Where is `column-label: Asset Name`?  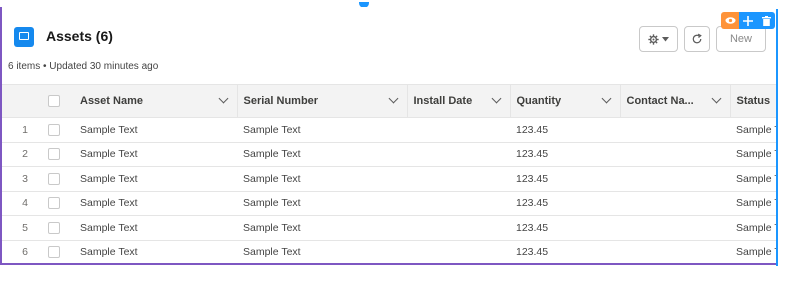
column-label: Asset Name is located at coordinates (111, 101).